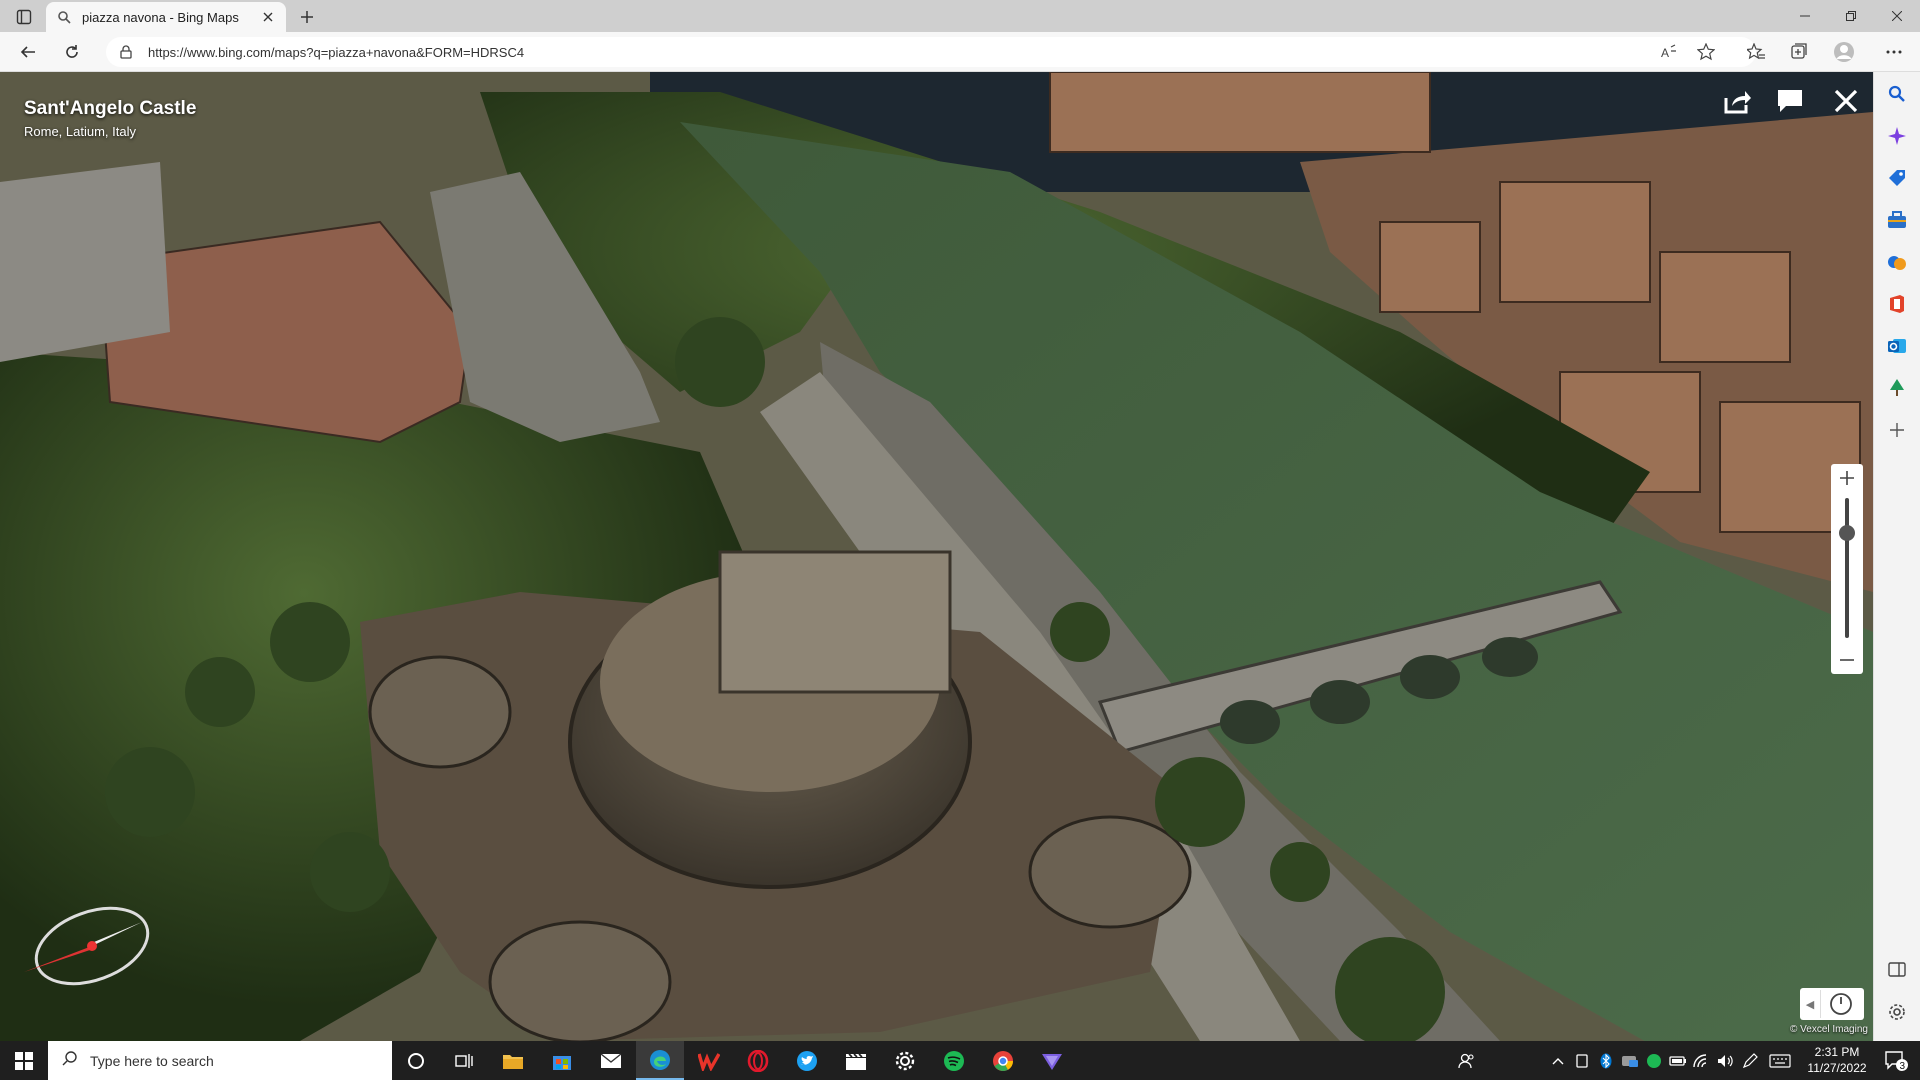 Image resolution: width=1920 pixels, height=1080 pixels. Describe the element at coordinates (87, 947) in the screenshot. I see `compass-icon` at that location.